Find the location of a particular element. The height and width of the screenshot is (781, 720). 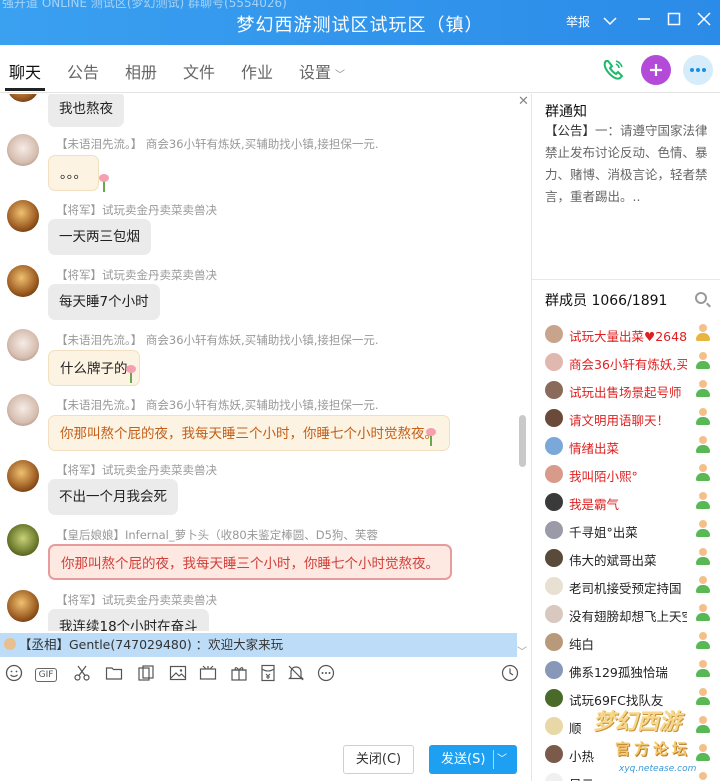

bell-mute-icon is located at coordinates (296, 674).